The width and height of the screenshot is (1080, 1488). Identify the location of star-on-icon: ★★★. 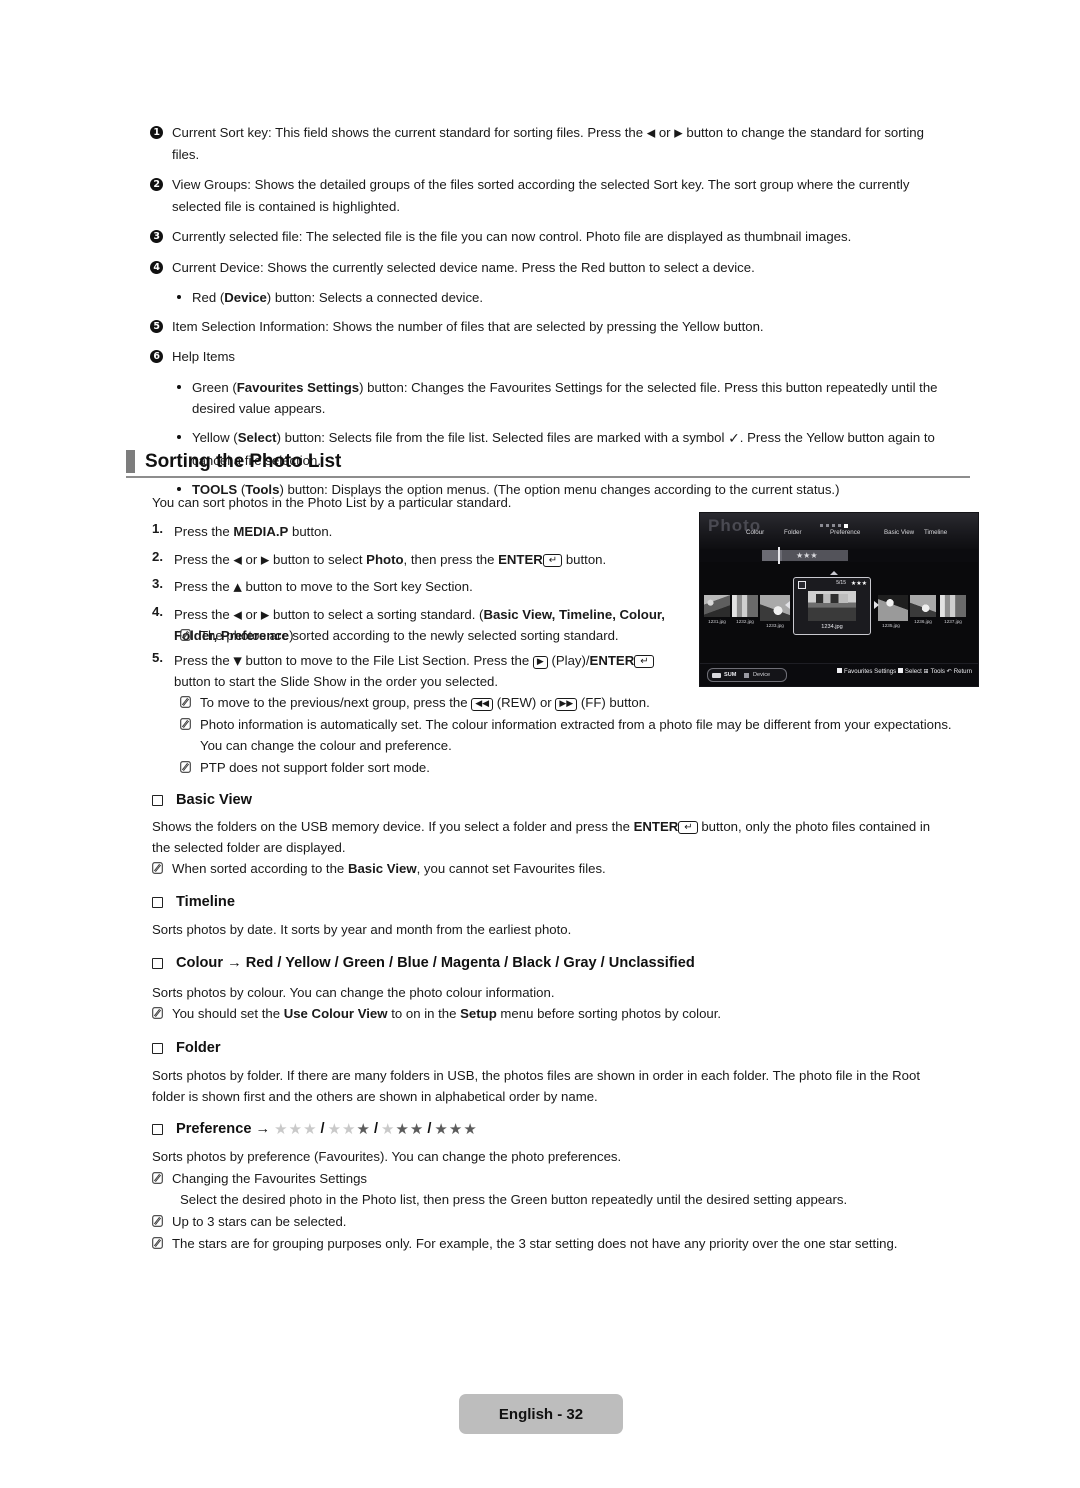
(456, 1129).